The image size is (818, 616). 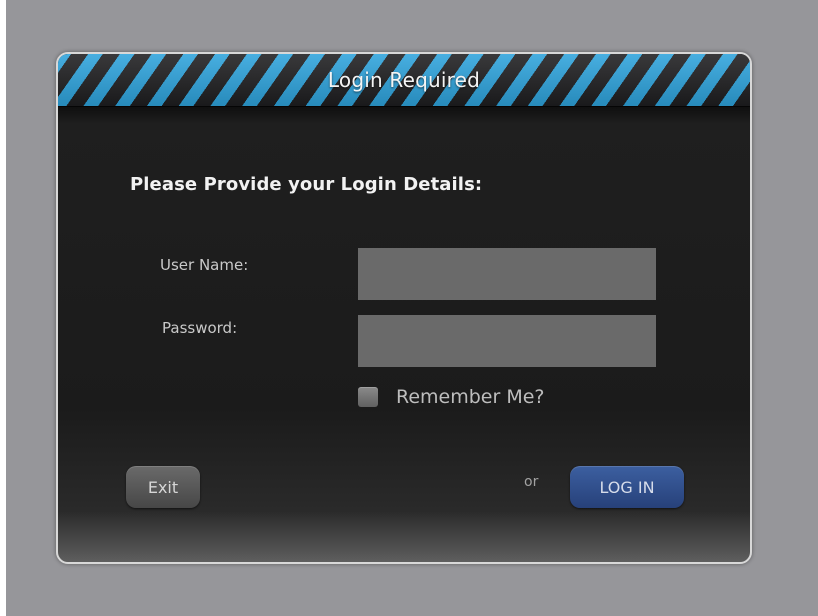 I want to click on username-label: User Name:, so click(x=204, y=265).